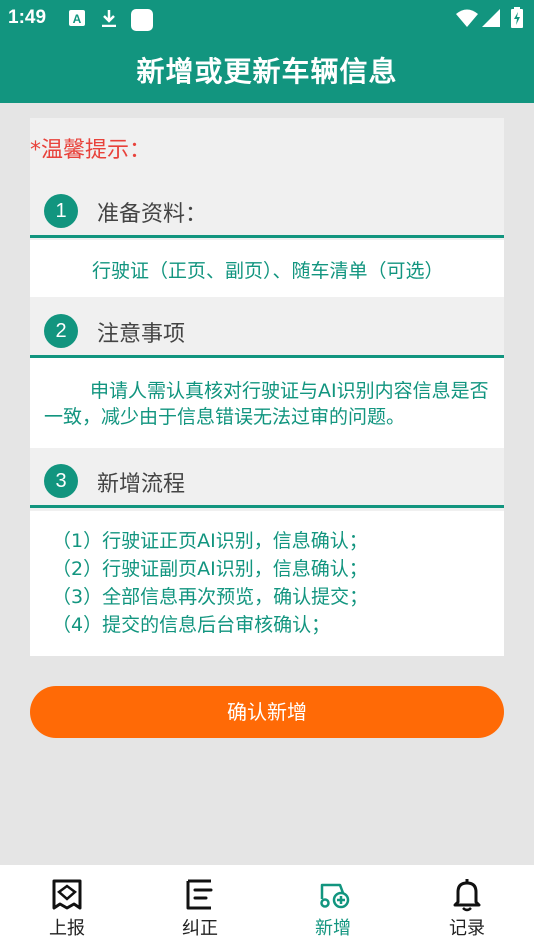 This screenshot has width=534, height=951. What do you see at coordinates (61, 481) in the screenshot?
I see `step-number-badge: 3` at bounding box center [61, 481].